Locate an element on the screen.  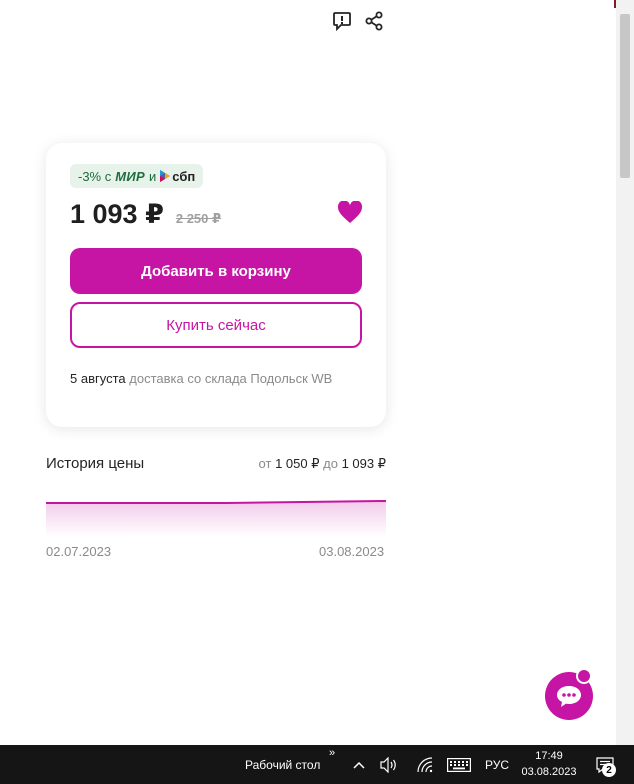
price-history-graph is located at coordinates (216, 516).